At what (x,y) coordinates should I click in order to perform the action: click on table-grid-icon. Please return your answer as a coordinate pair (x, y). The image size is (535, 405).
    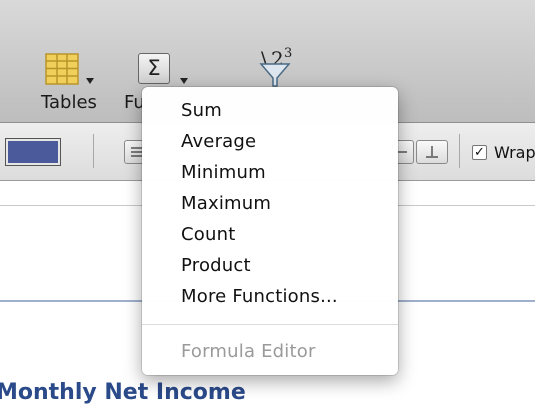
    Looking at the image, I should click on (62, 69).